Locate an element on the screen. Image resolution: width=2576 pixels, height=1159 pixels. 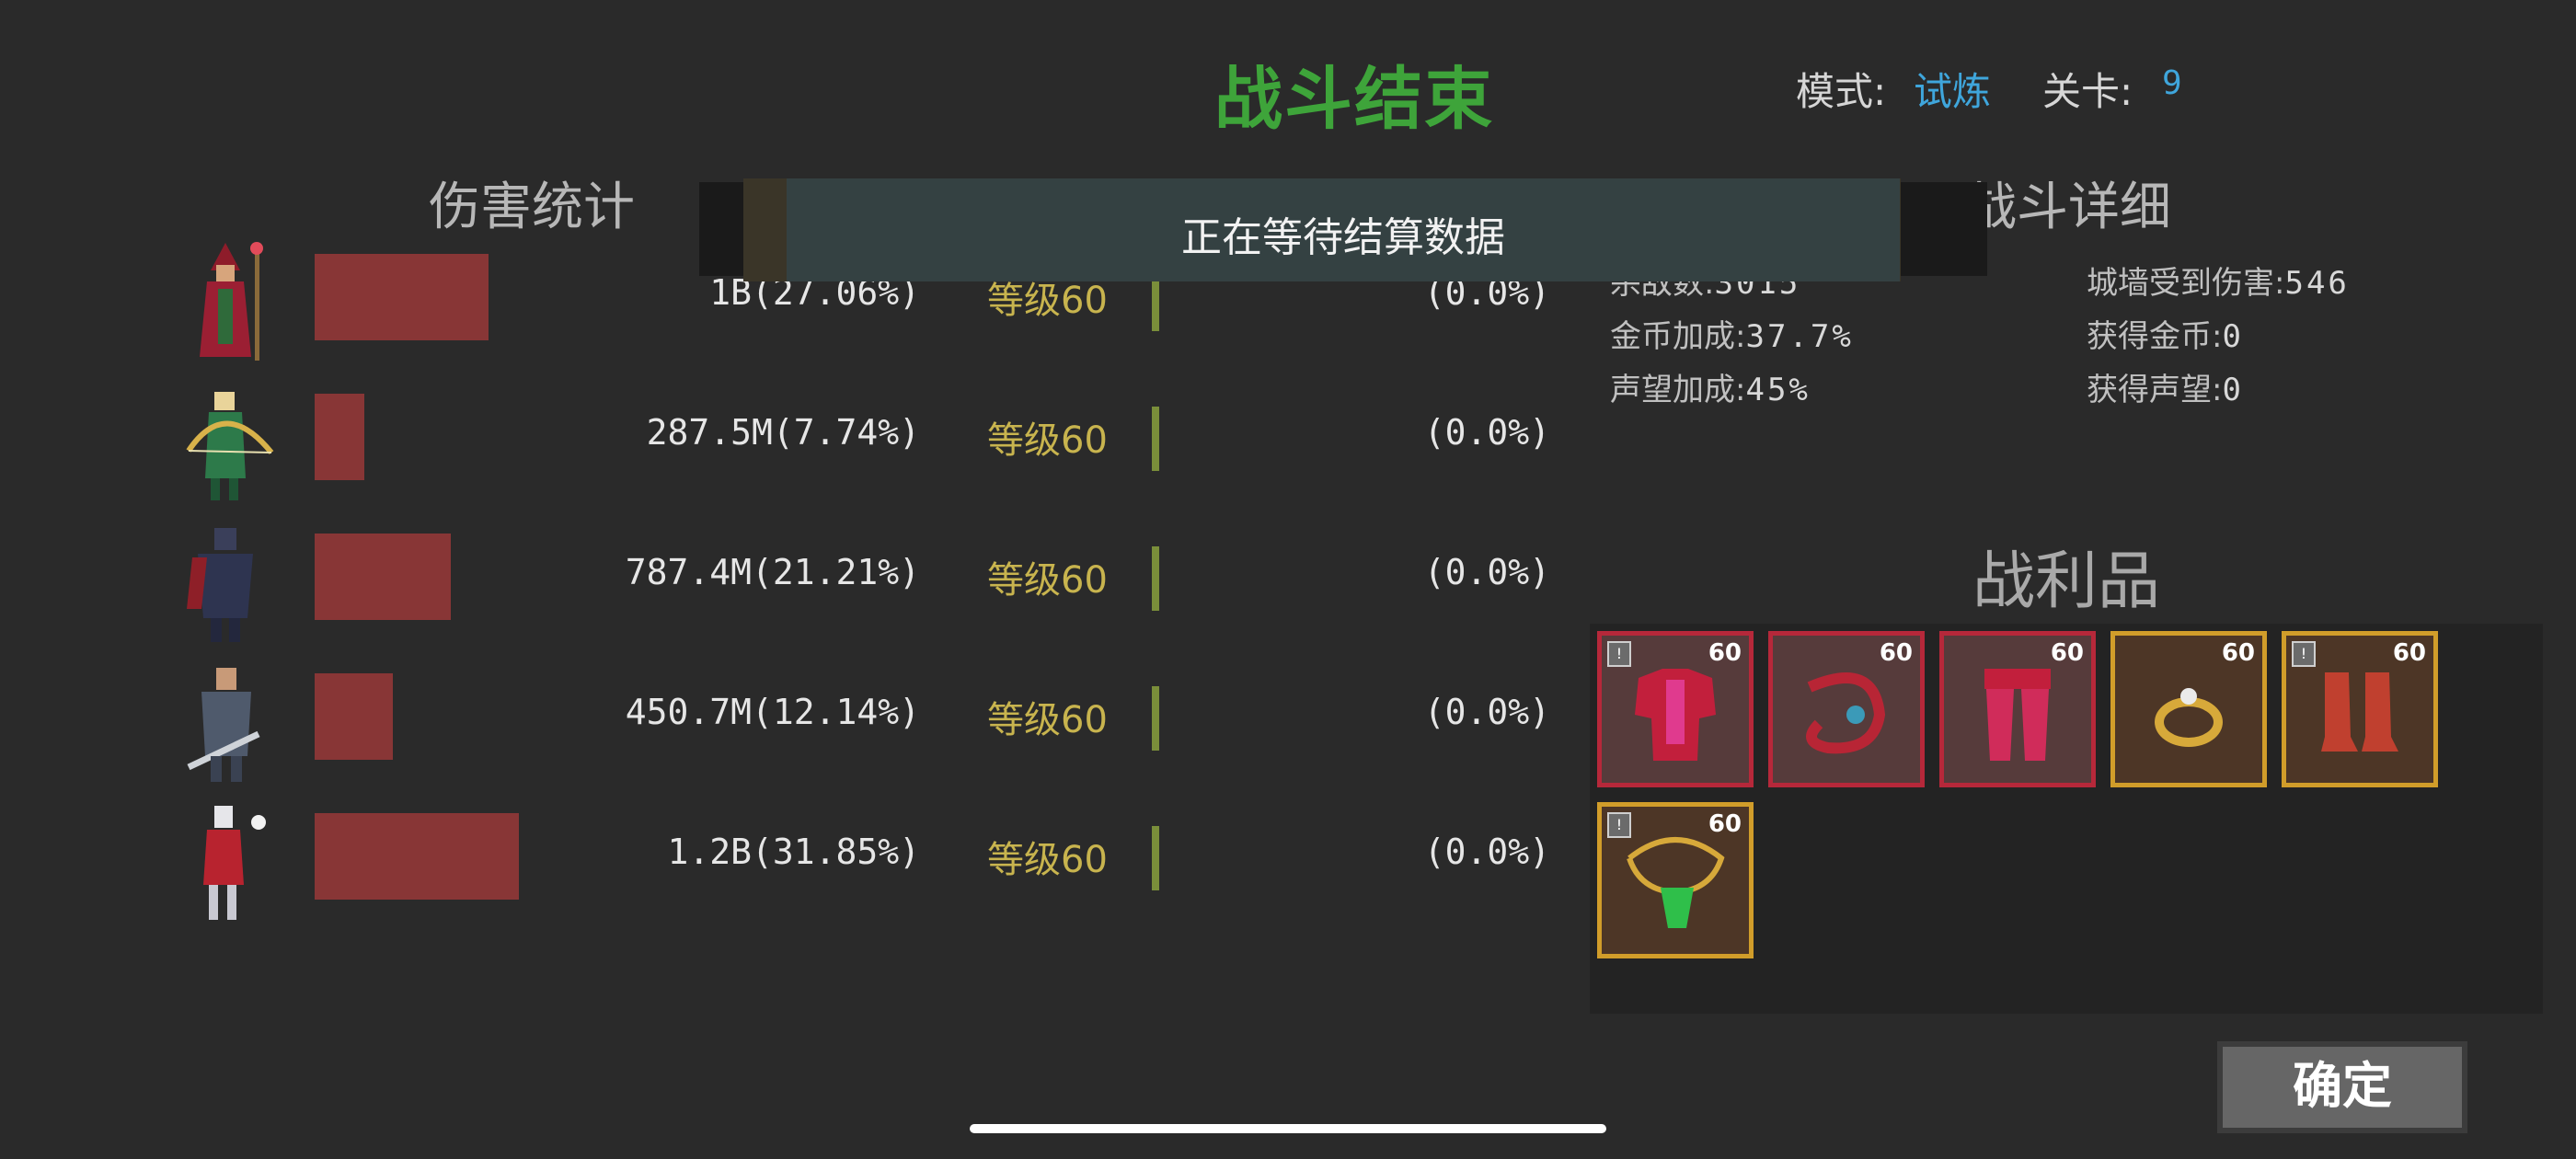
red-mage-portrait-icon is located at coordinates (225, 301).